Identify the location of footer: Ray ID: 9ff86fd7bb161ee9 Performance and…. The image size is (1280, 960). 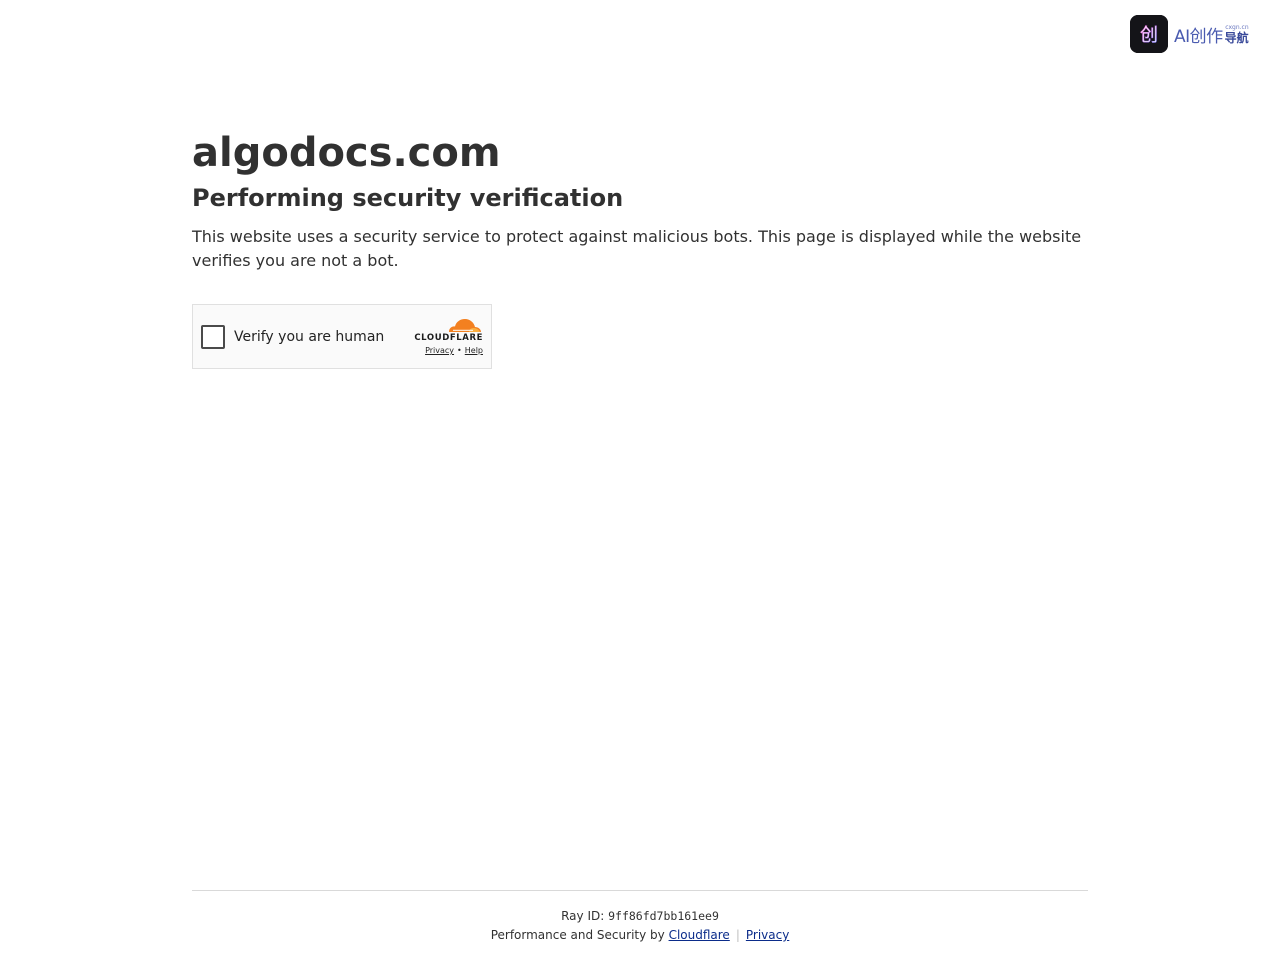
(640, 925).